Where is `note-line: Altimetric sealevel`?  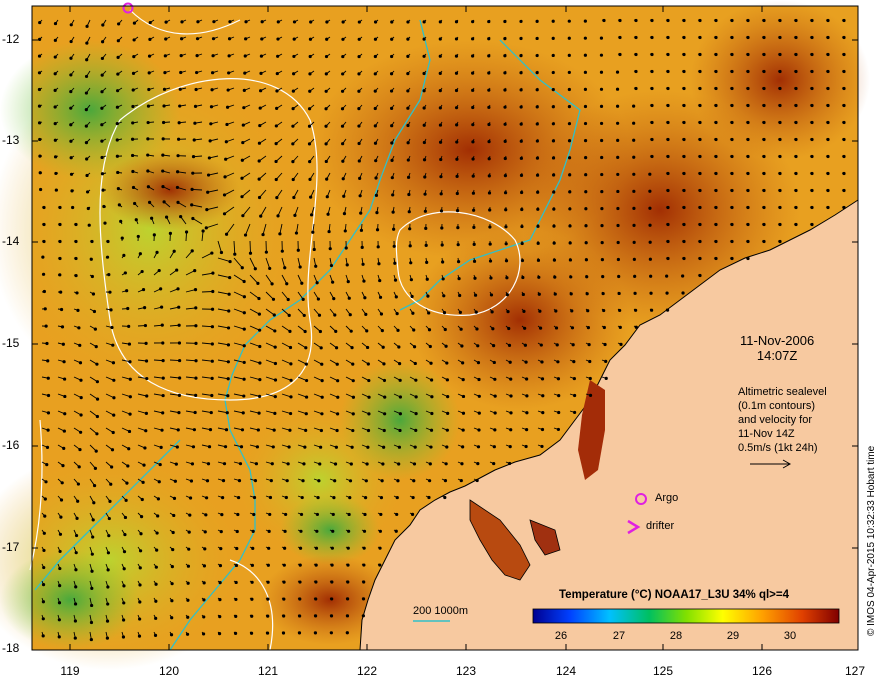
note-line: Altimetric sealevel is located at coordinates (782, 392).